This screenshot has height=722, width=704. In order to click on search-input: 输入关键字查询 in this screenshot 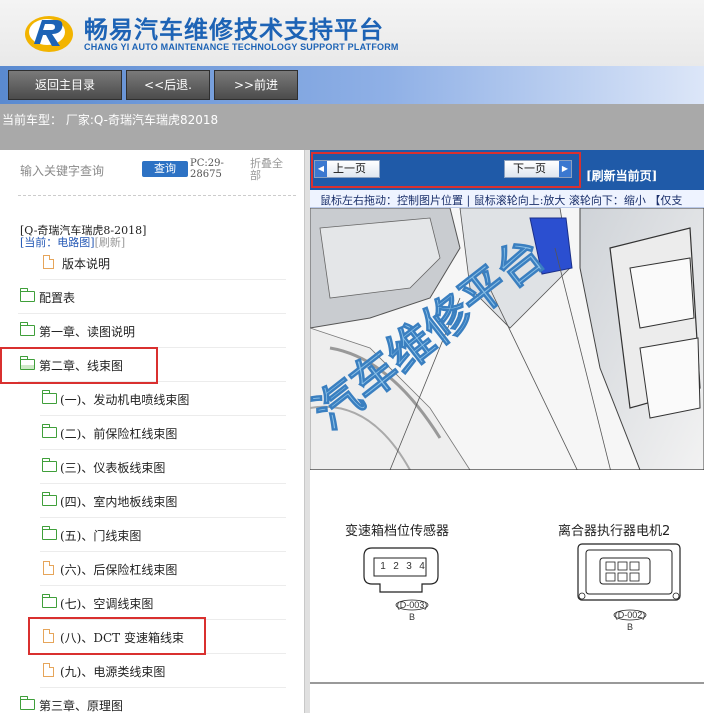, I will do `click(62, 170)`.